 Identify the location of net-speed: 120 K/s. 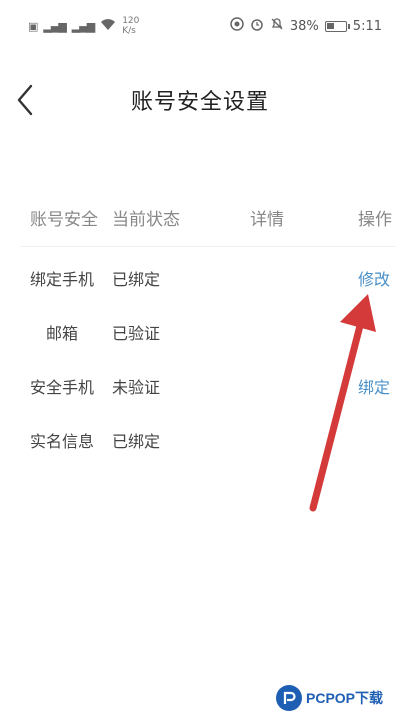
(130, 26).